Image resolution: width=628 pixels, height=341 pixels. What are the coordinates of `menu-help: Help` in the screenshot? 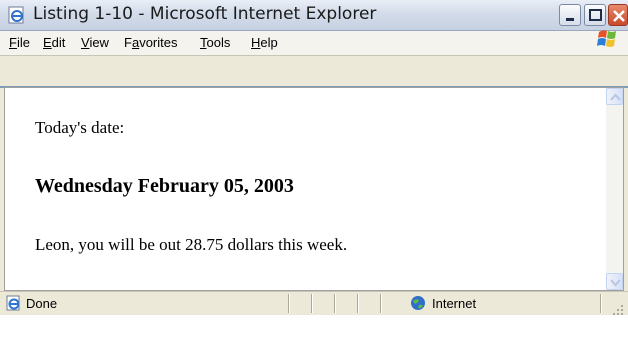 It's located at (264, 42).